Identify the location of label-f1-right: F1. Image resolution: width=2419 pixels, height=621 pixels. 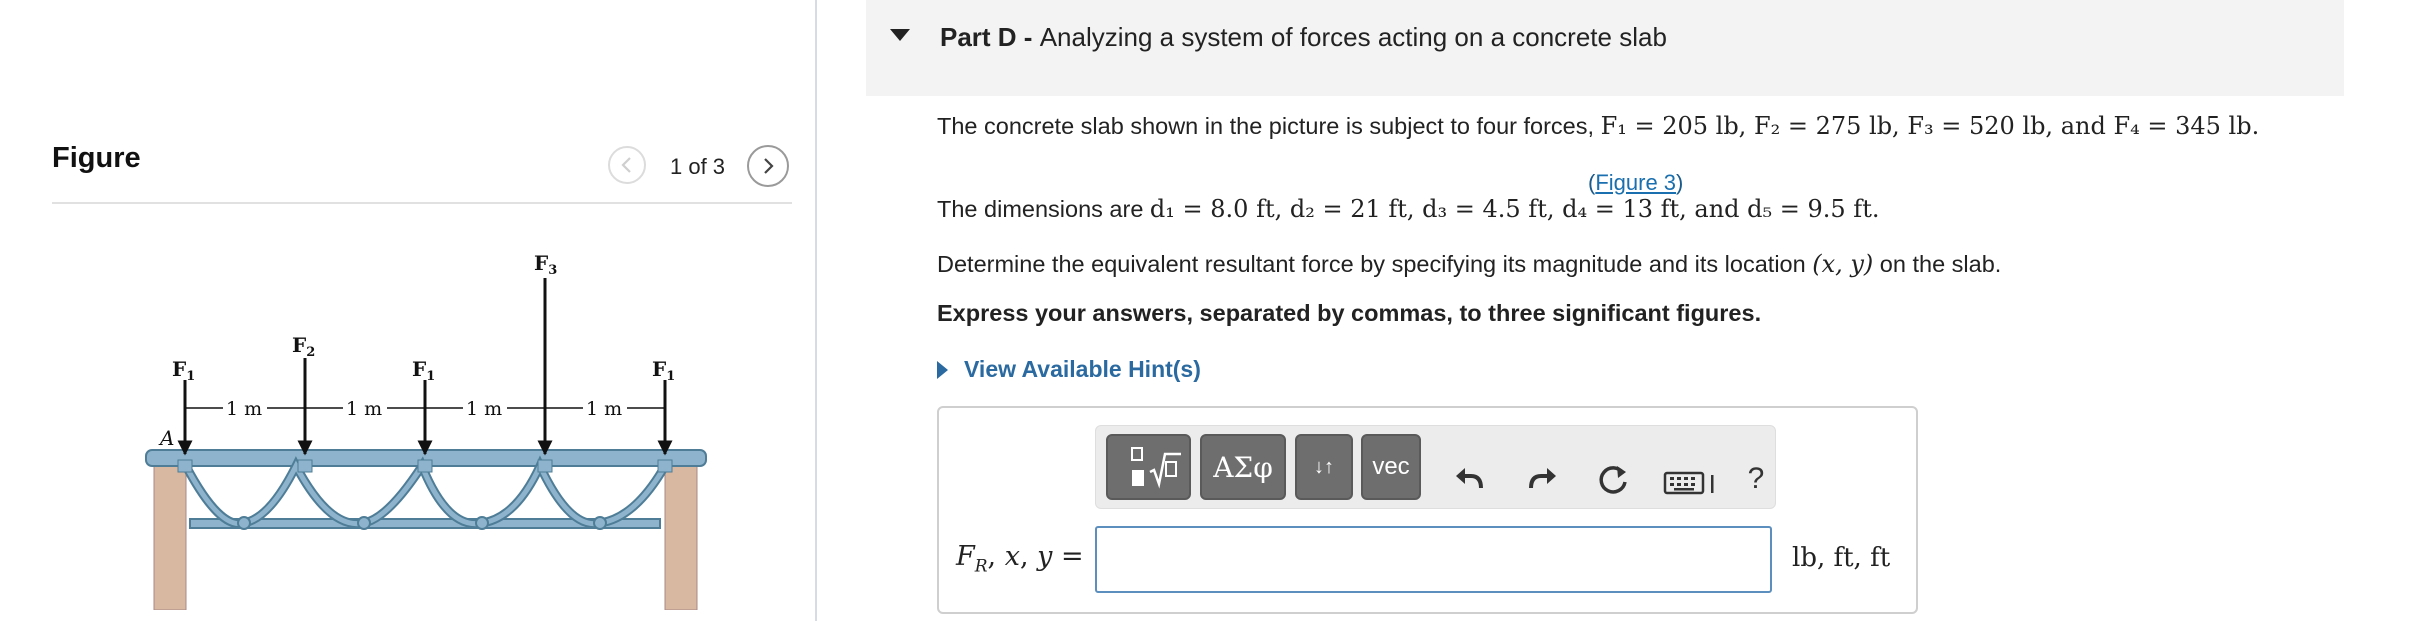
(663, 370).